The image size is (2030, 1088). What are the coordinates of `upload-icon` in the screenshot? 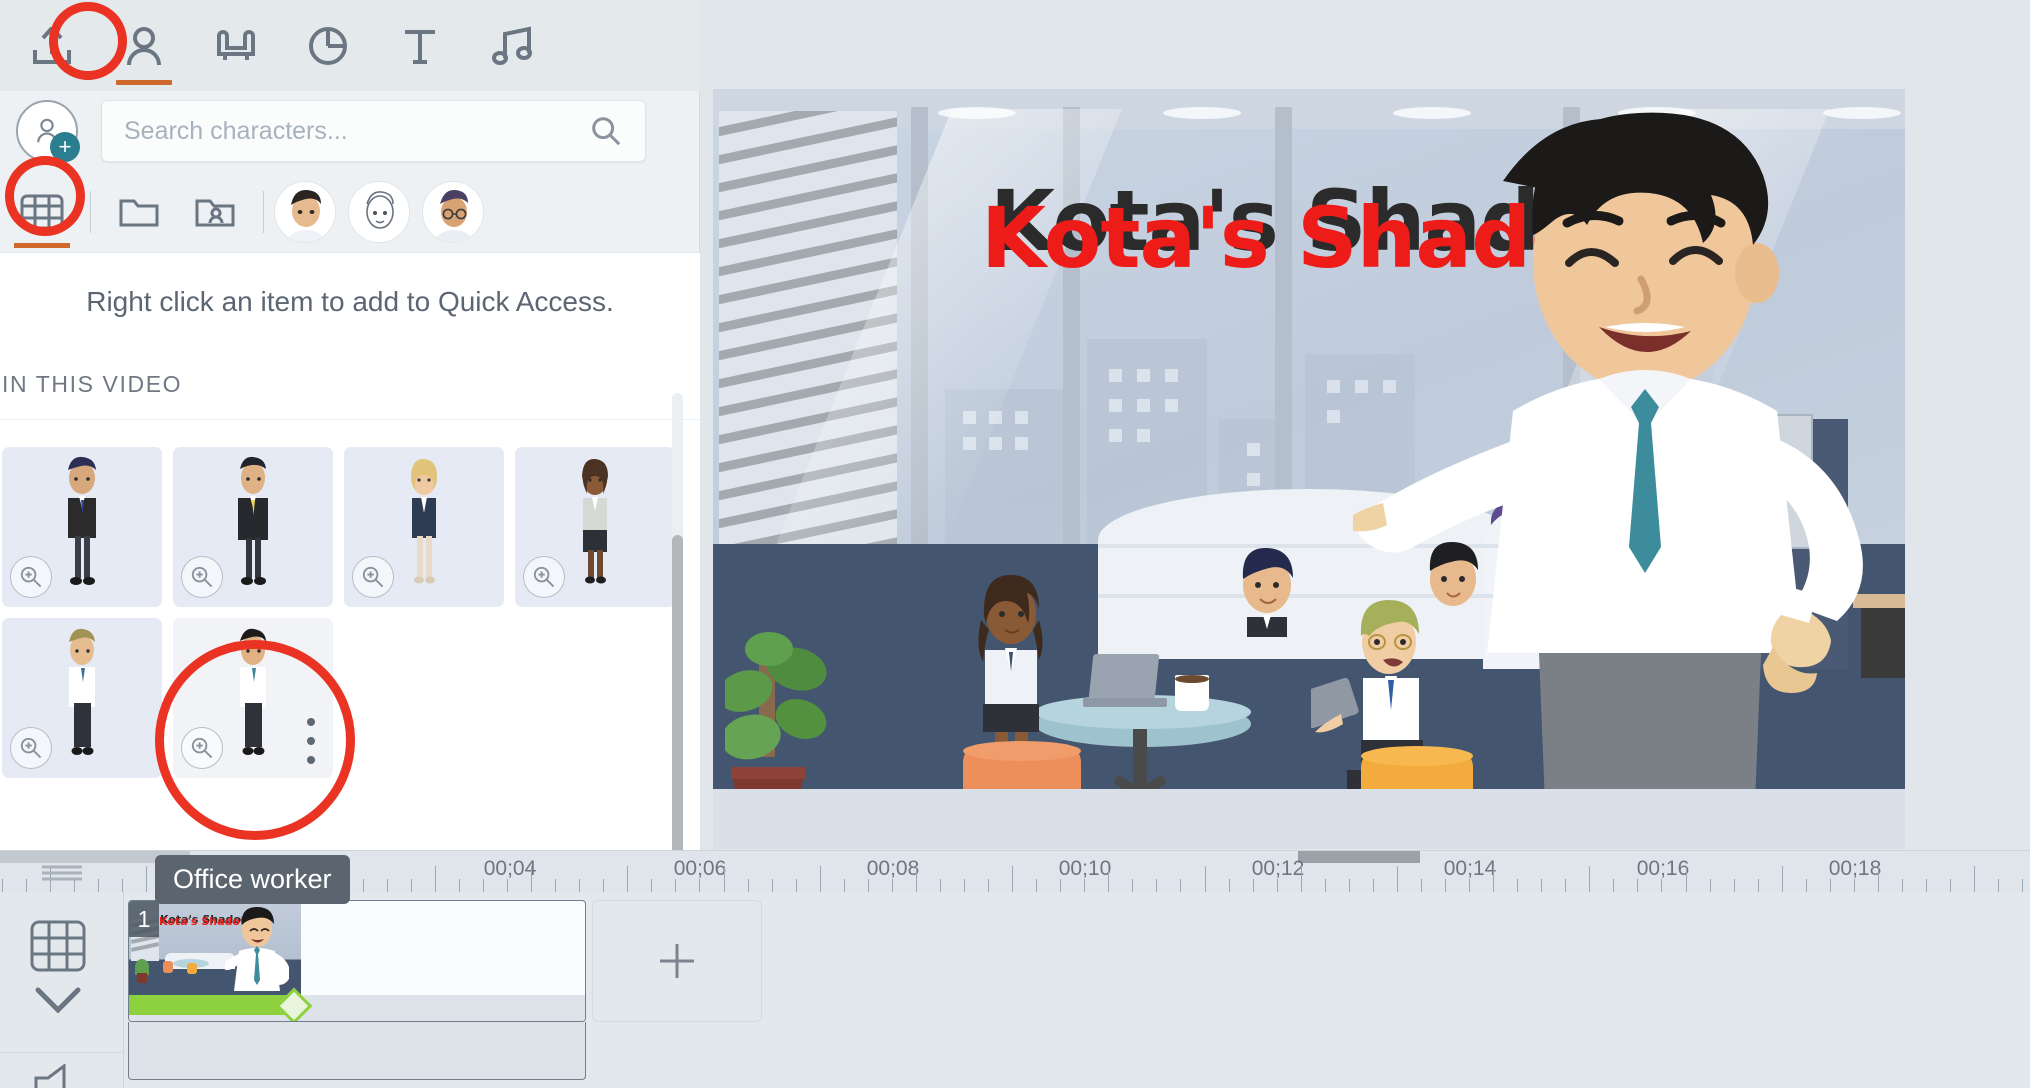 It's located at (52, 45).